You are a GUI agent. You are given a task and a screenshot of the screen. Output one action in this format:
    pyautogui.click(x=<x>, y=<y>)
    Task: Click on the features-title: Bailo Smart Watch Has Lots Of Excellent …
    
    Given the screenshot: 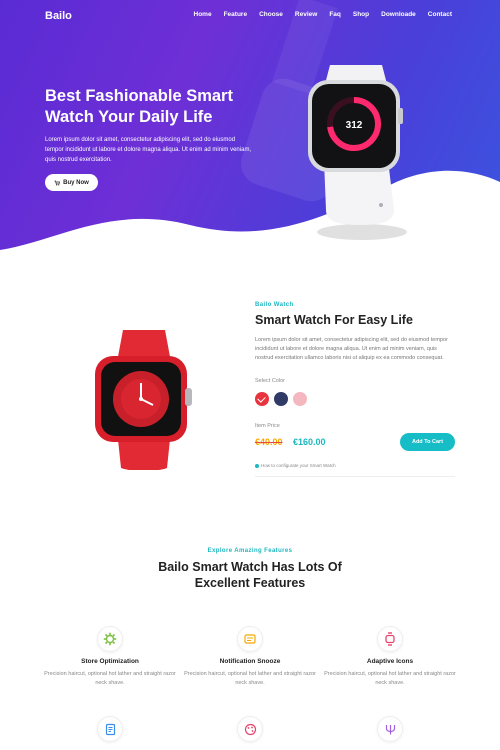 What is the action you would take?
    pyautogui.click(x=250, y=575)
    